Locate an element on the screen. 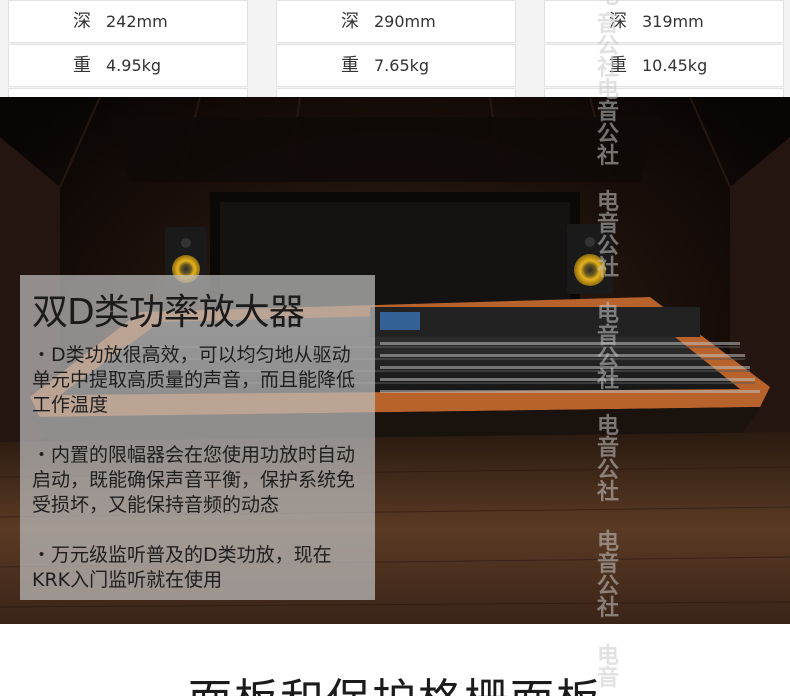  spec-value: 4.95kg is located at coordinates (134, 65).